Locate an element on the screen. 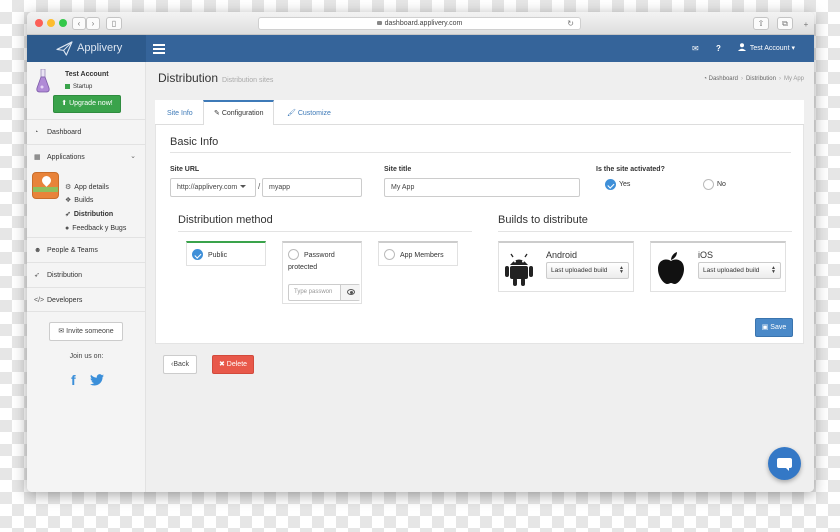  url-slug-input: myapp is located at coordinates (312, 187).